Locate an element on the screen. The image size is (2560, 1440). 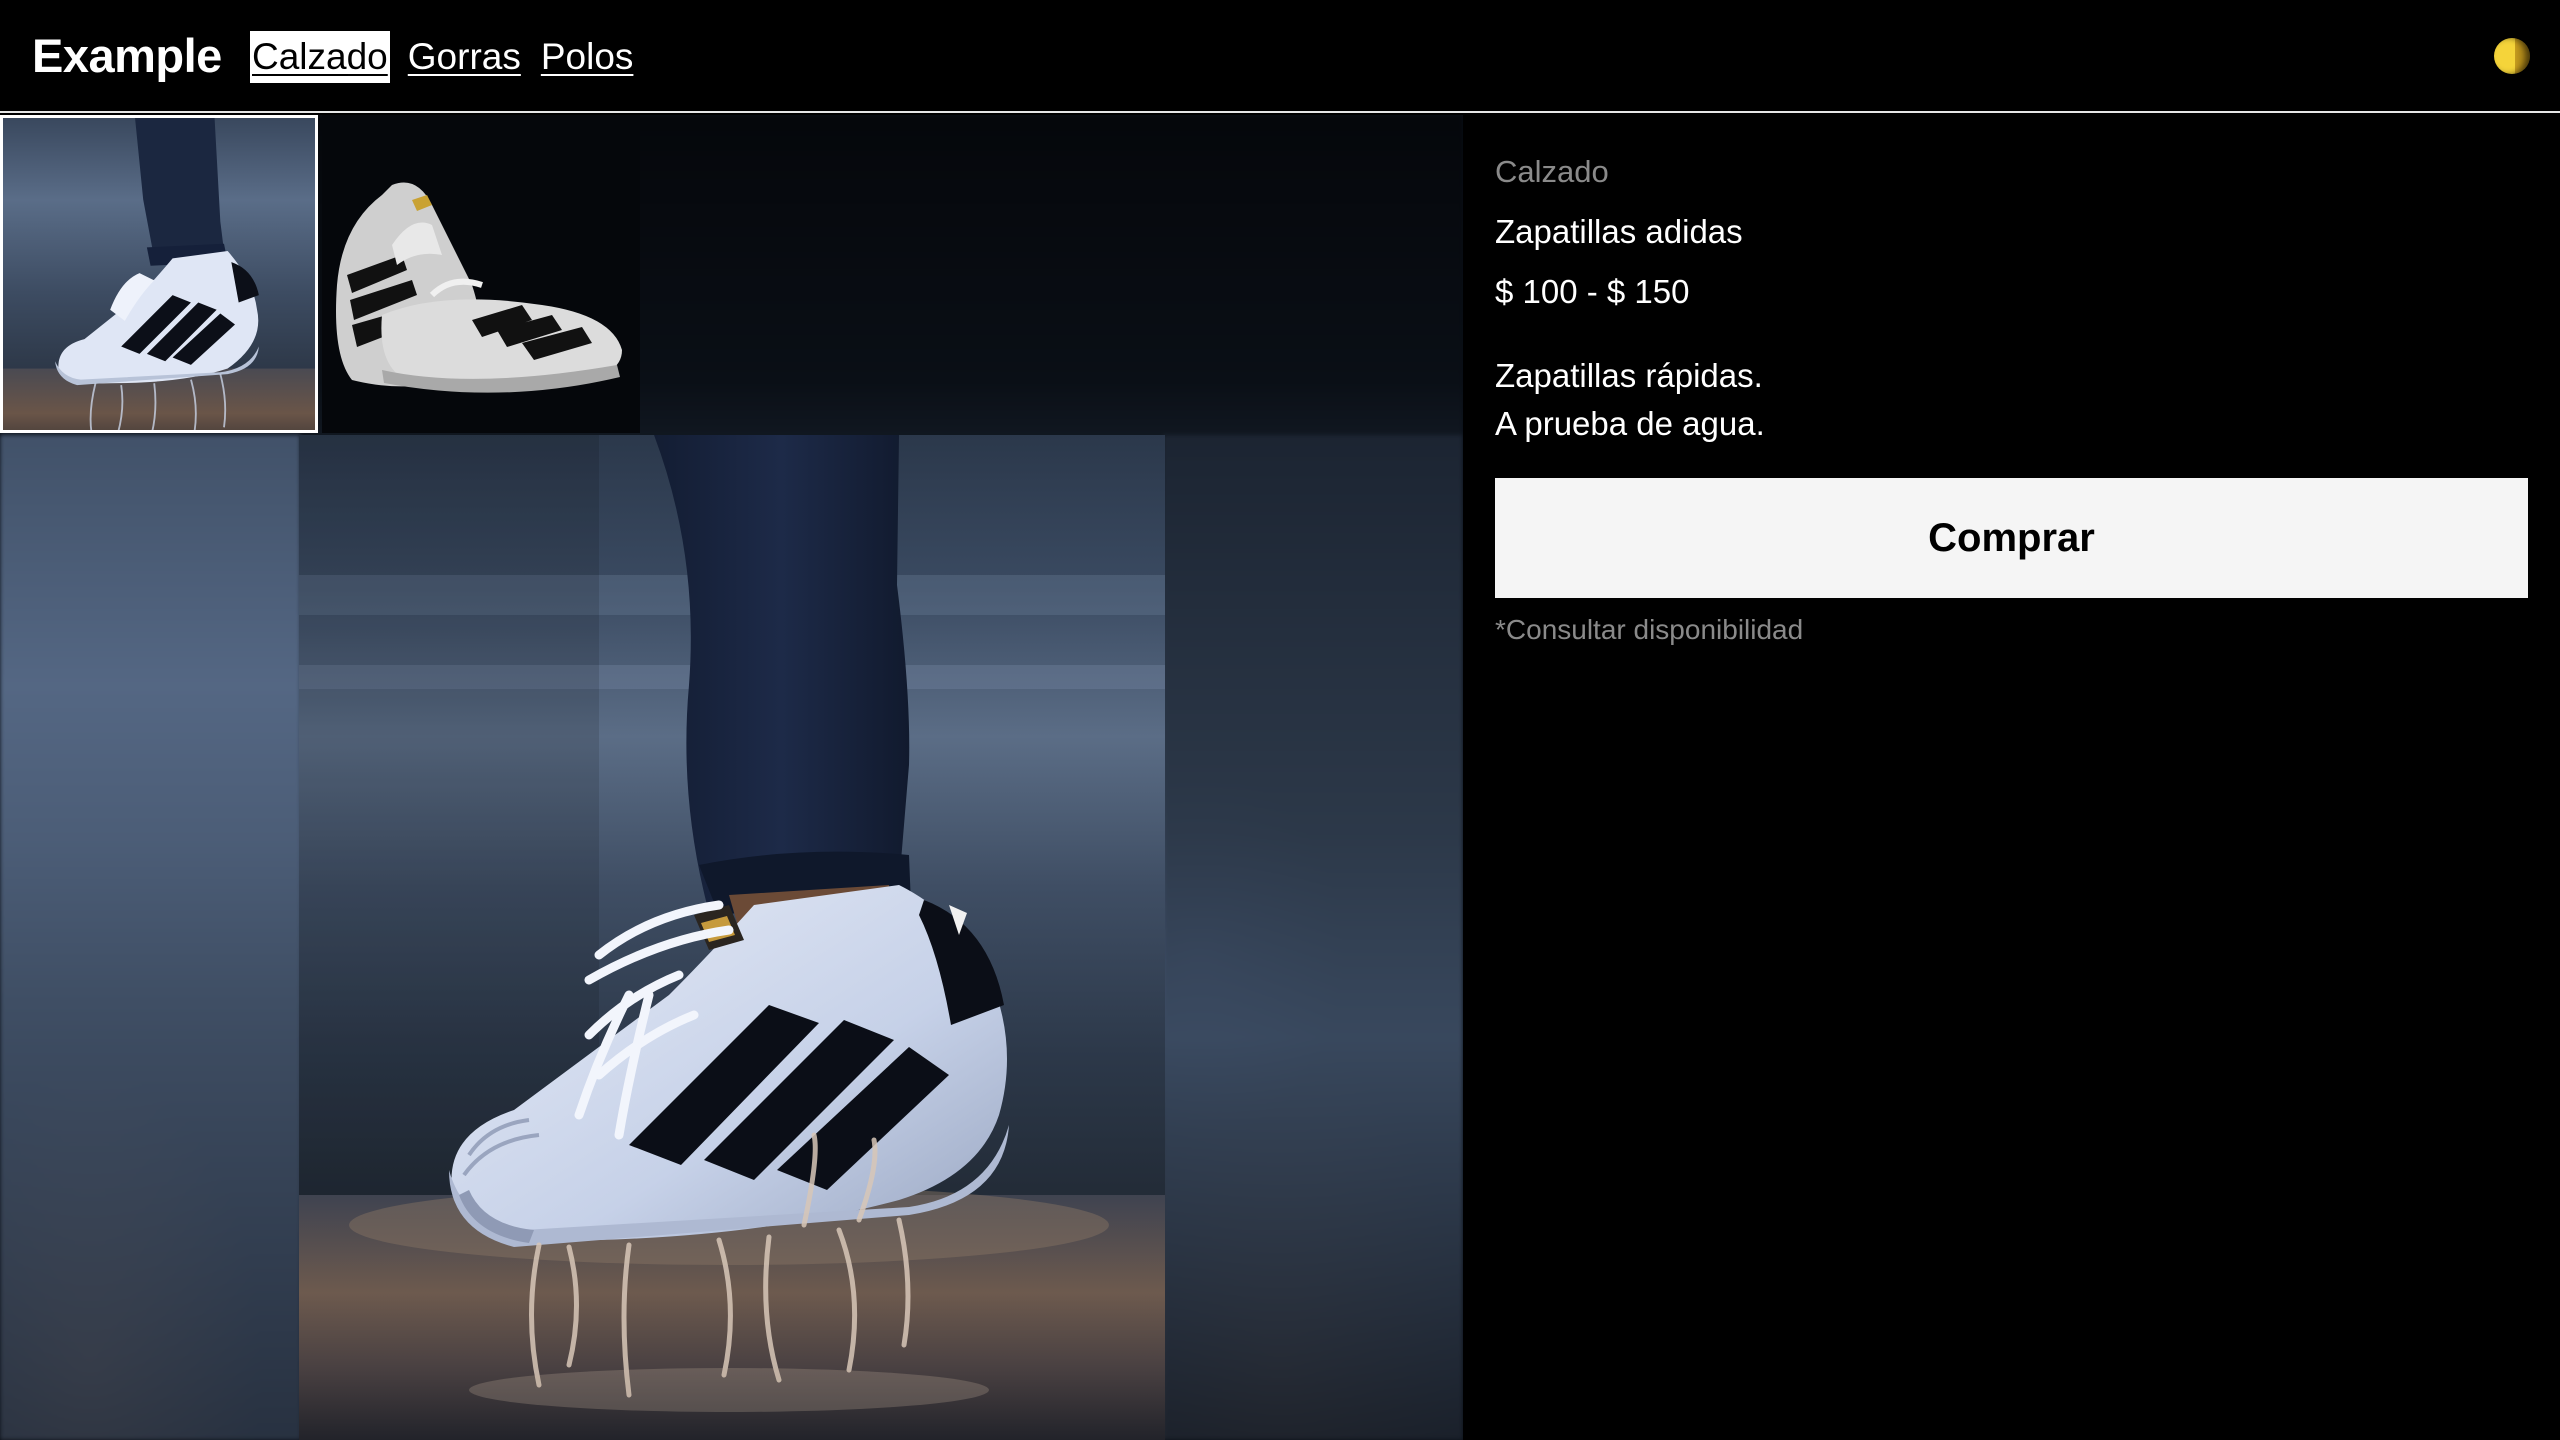
thumbnail-shoe-pair is located at coordinates (481, 274).